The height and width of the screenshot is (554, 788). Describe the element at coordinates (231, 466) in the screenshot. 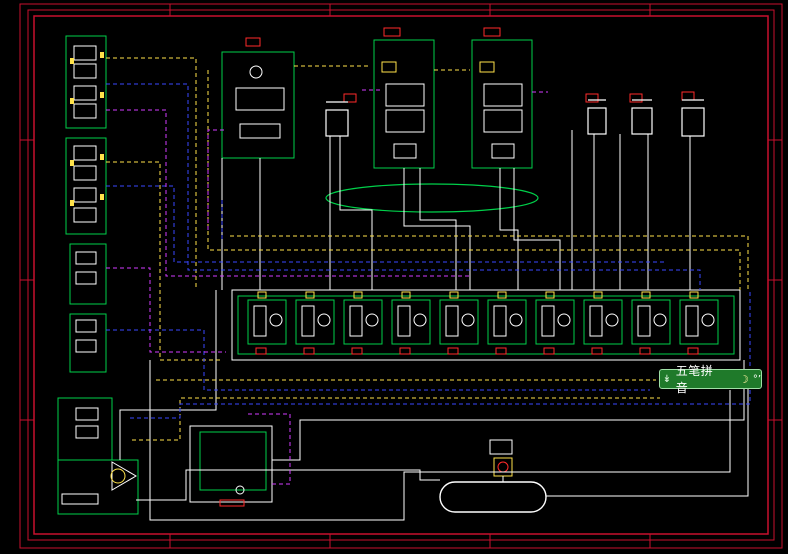

I see `pump-unit` at that location.